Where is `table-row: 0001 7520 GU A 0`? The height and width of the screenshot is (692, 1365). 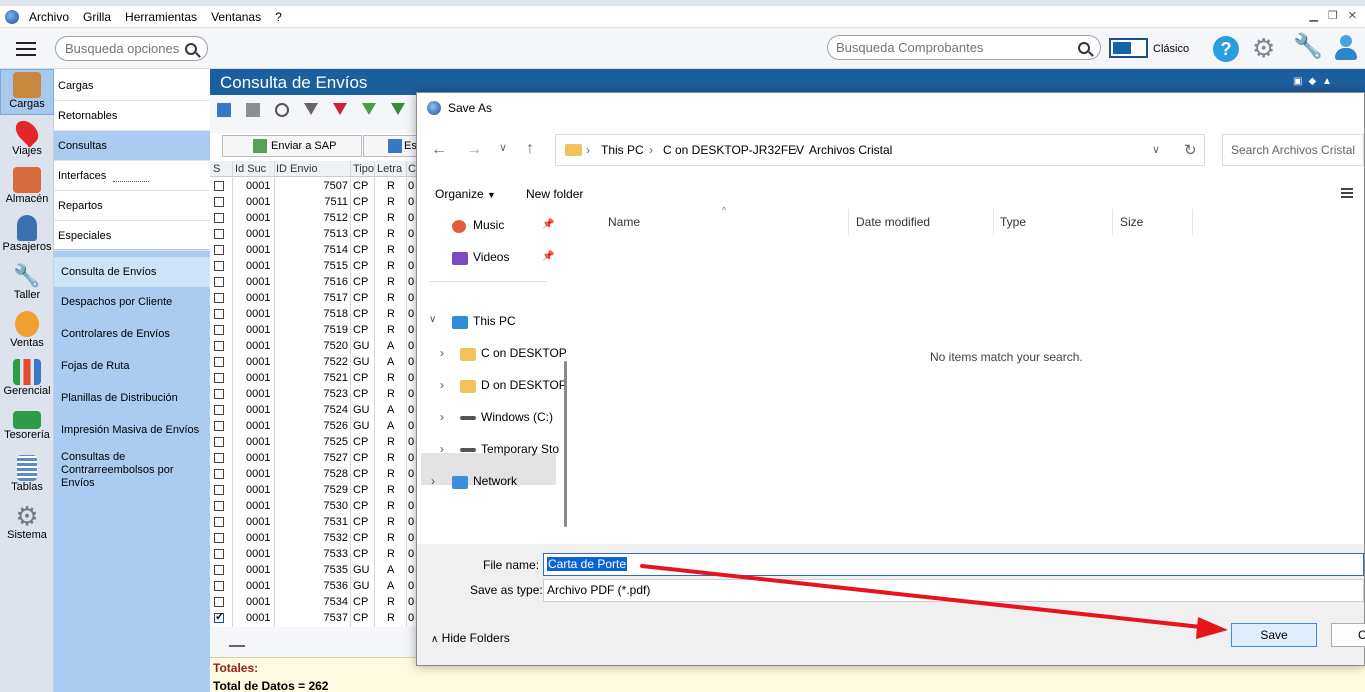
table-row: 0001 7520 GU A 0 is located at coordinates (314, 346).